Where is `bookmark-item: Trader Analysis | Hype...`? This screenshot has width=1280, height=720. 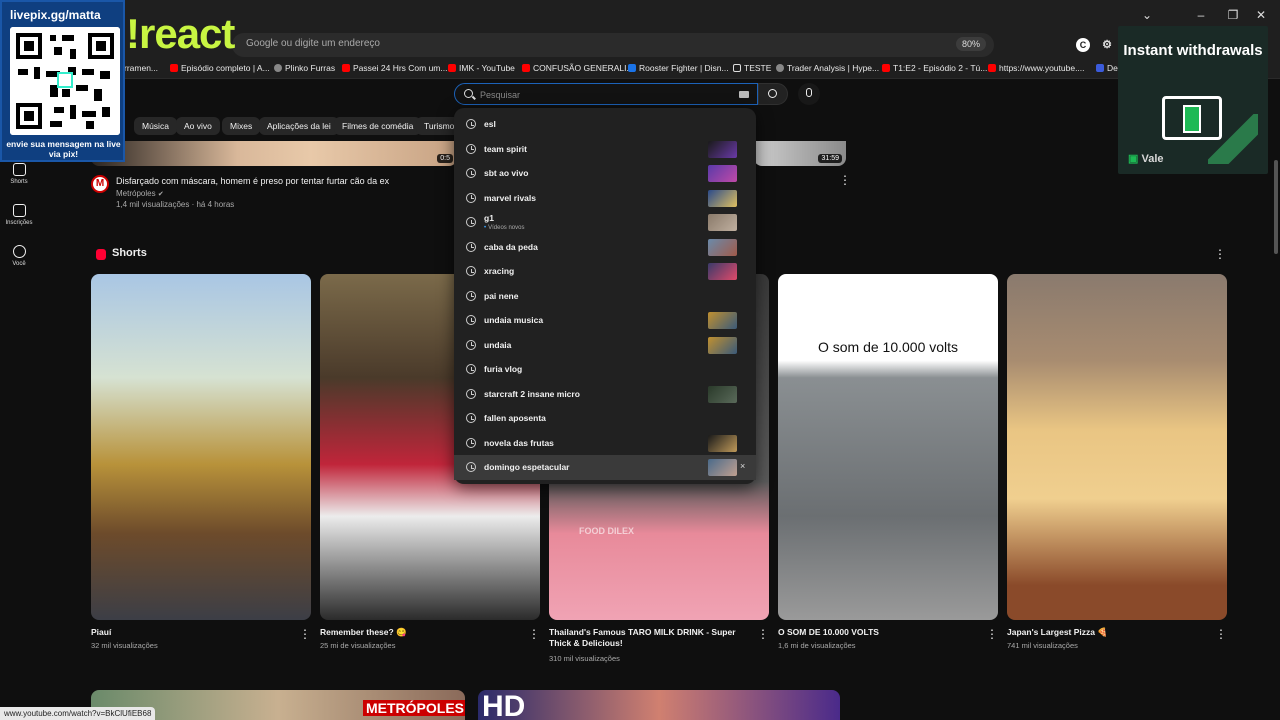
bookmark-item: Trader Analysis | Hype... is located at coordinates (827, 68).